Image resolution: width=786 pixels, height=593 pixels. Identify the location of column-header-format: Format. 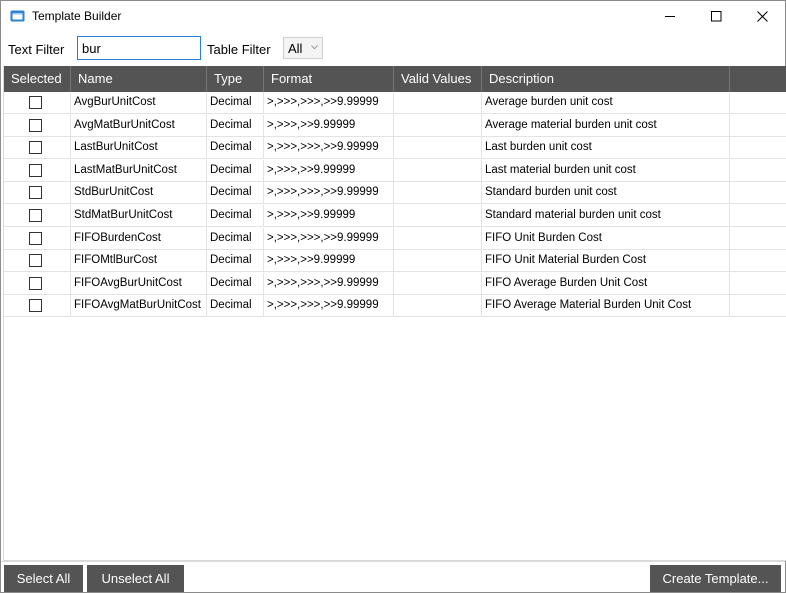
(329, 79).